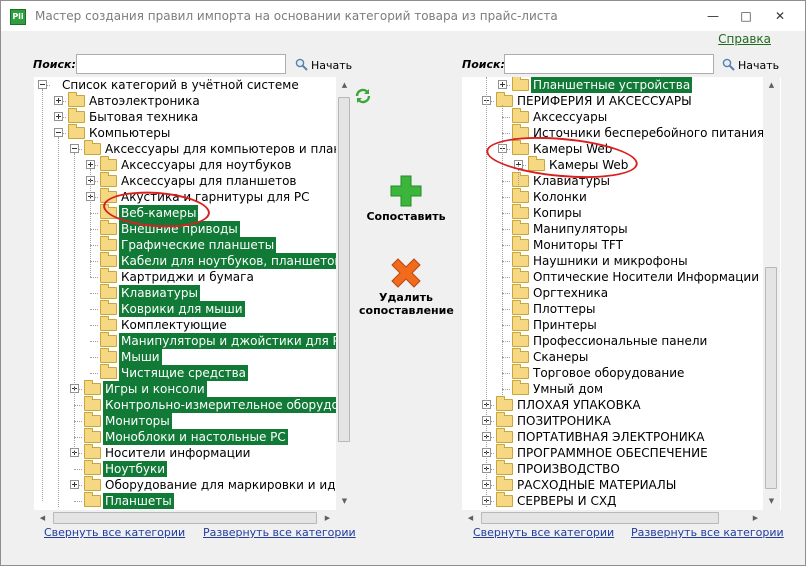  Describe the element at coordinates (181, 64) in the screenshot. I see `left-search-input` at that location.